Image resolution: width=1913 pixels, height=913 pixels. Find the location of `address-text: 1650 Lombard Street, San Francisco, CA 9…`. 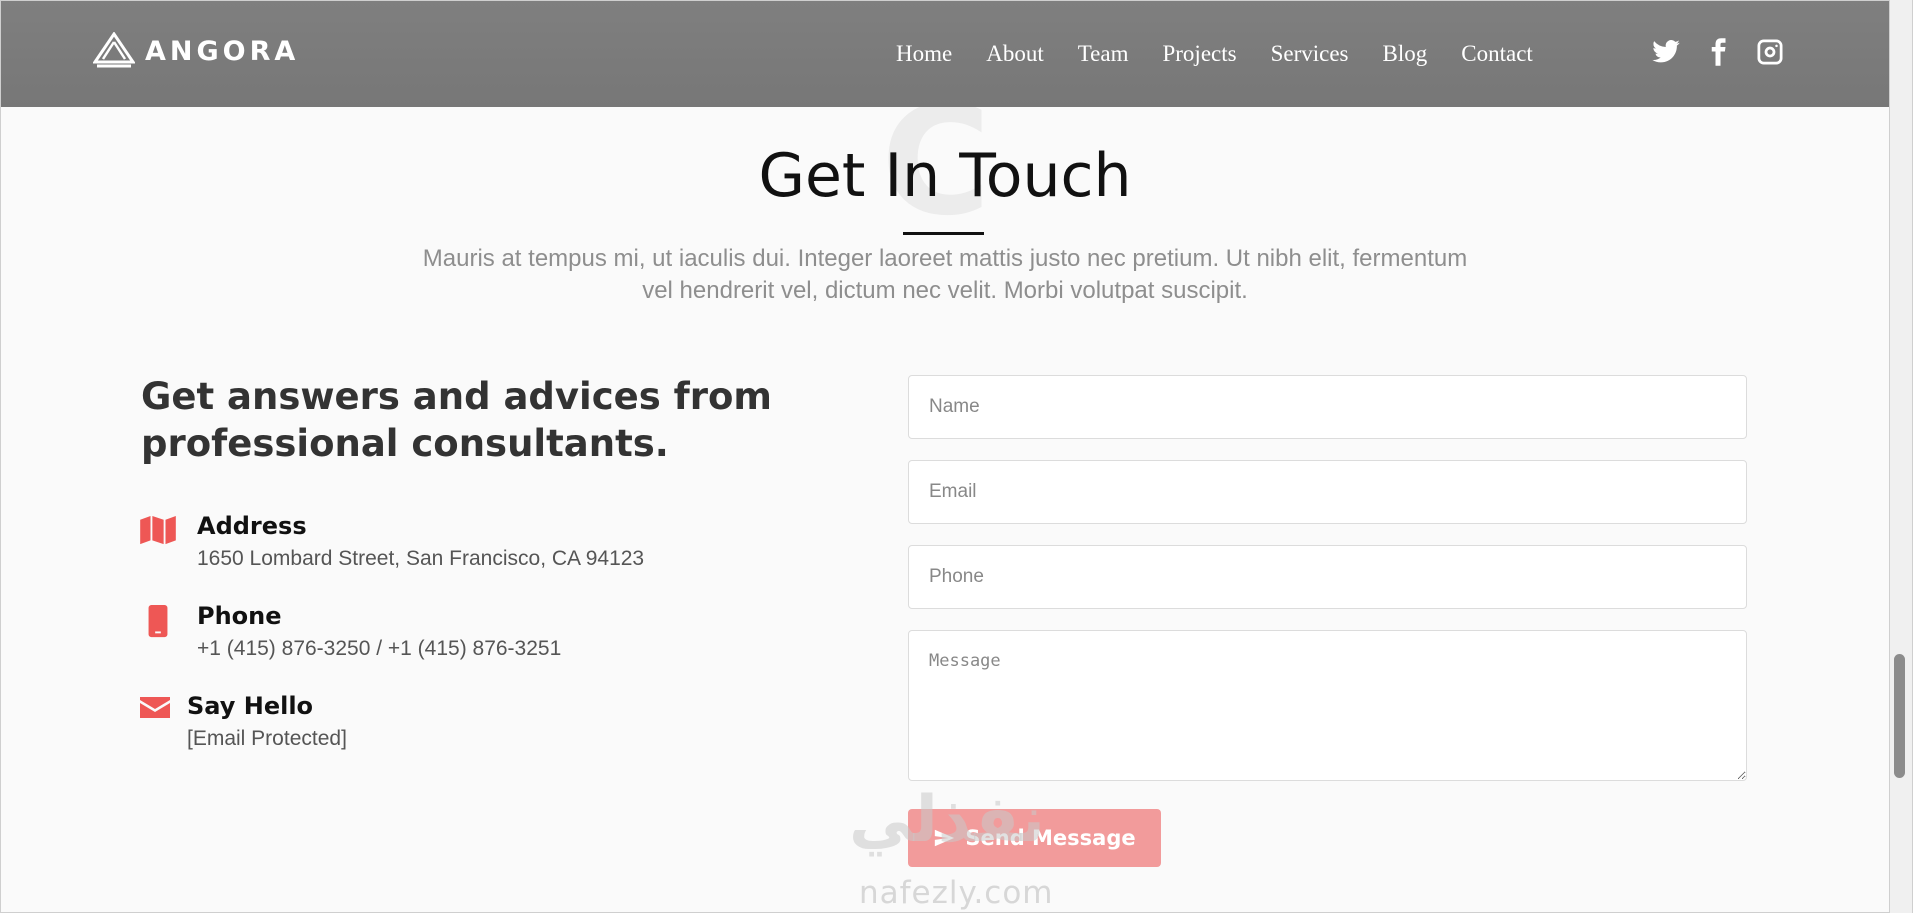

address-text: 1650 Lombard Street, San Francisco, CA 9… is located at coordinates (421, 558).